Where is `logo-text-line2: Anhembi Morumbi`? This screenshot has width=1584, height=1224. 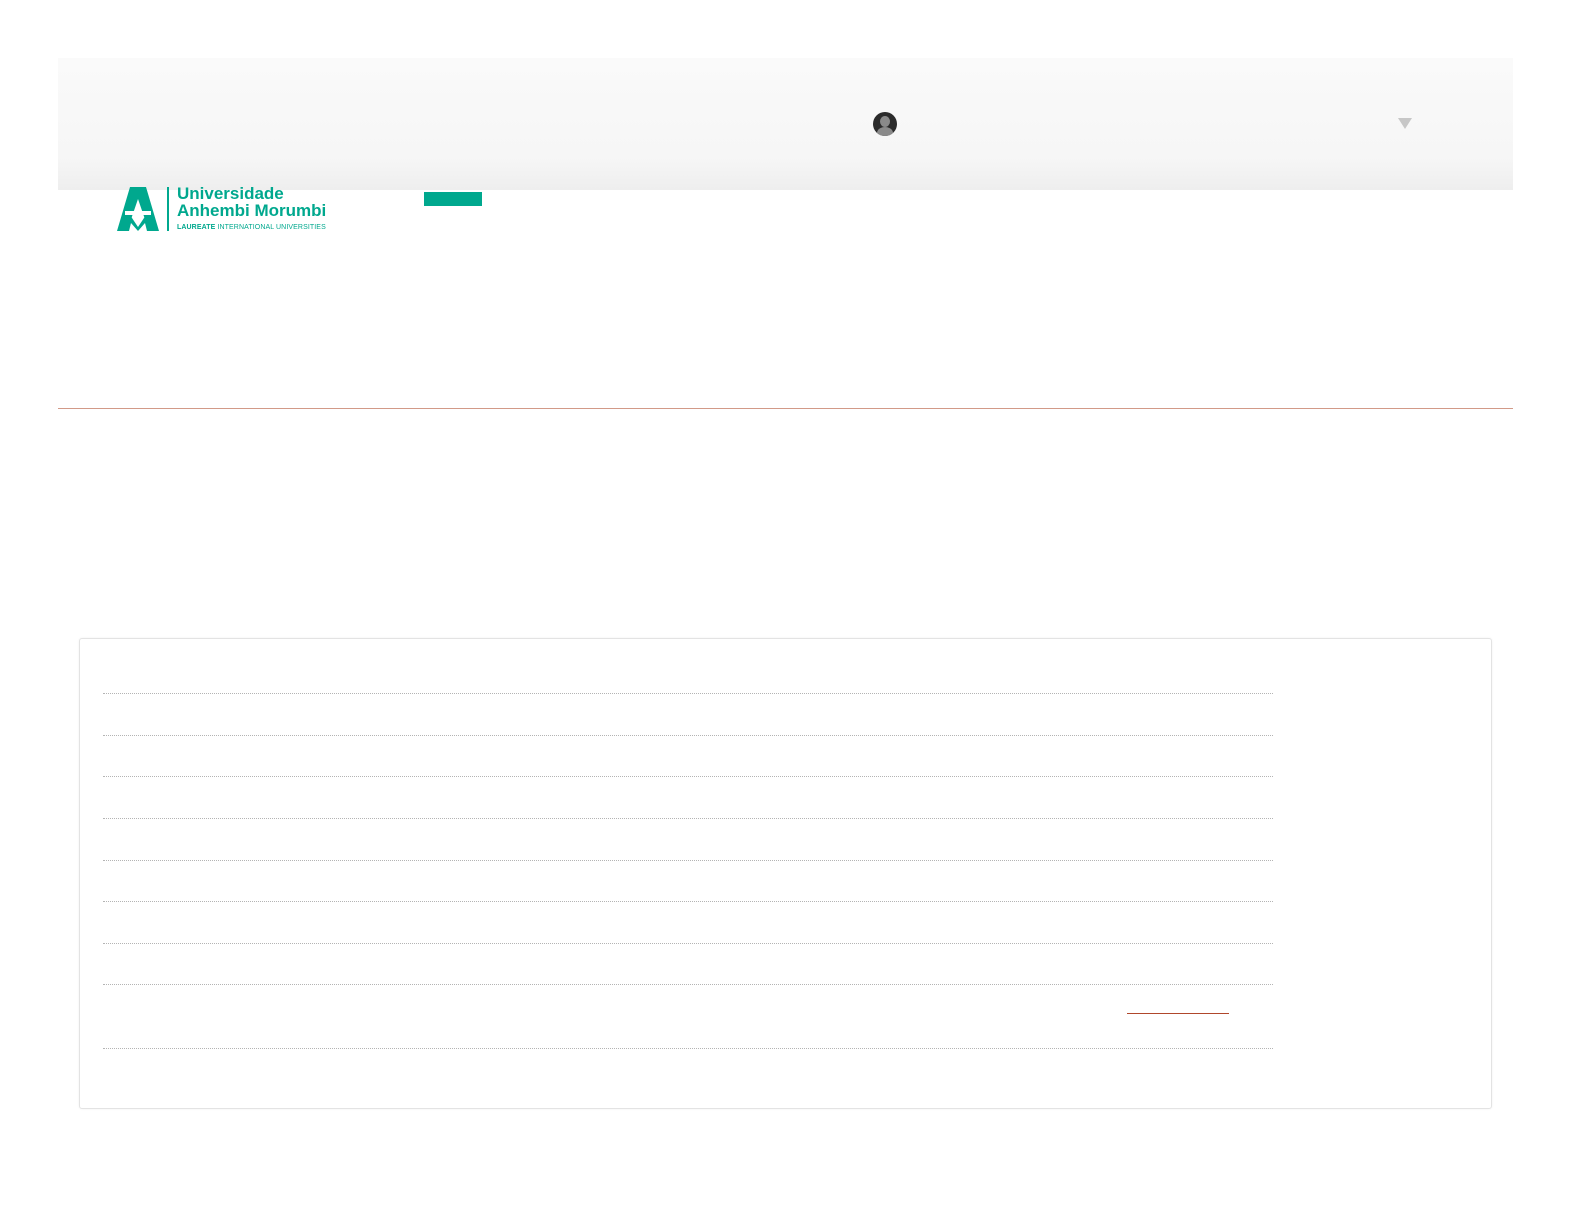
logo-text-line2: Anhembi Morumbi is located at coordinates (252, 210).